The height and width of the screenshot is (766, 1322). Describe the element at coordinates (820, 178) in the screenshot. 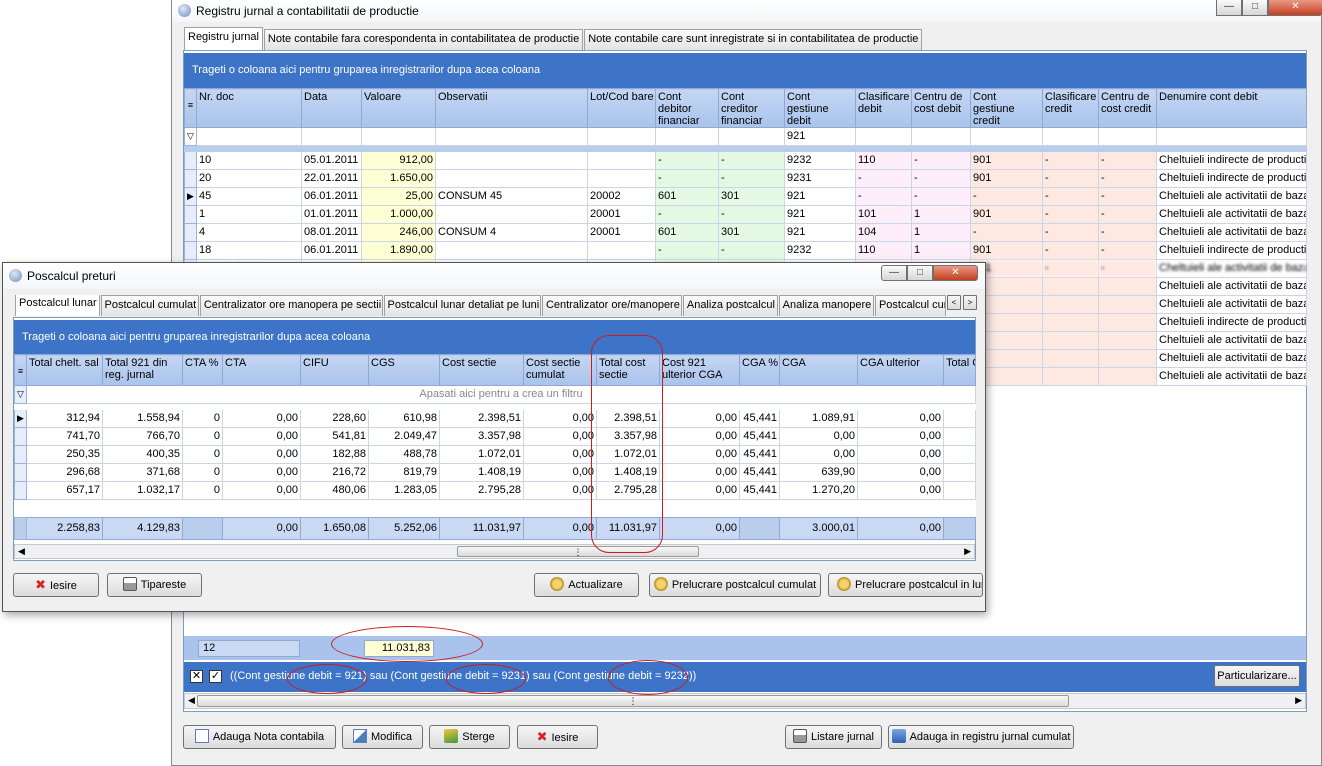

I see `cell: 9231` at that location.